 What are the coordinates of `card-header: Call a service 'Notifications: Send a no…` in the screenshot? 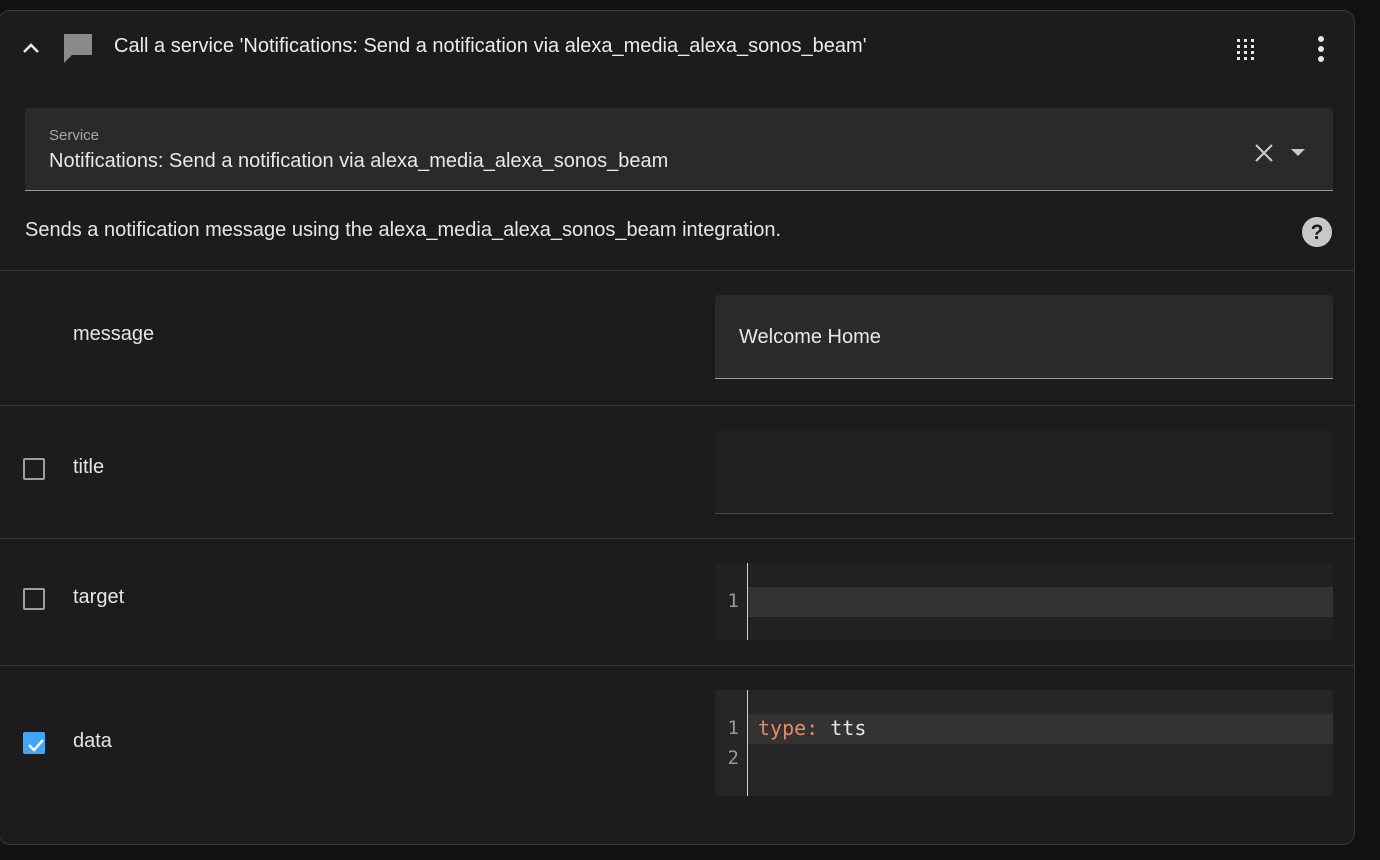 It's located at (677, 47).